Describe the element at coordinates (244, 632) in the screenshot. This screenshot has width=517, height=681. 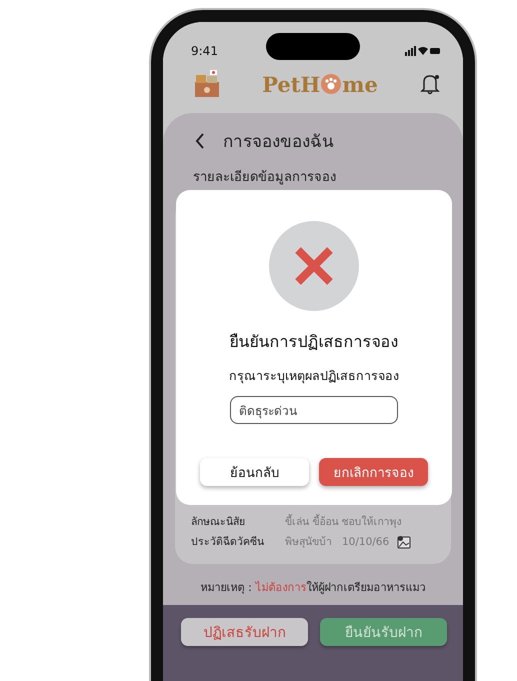
I see `reject-button: ปฏิเสธรับฝาก` at that location.